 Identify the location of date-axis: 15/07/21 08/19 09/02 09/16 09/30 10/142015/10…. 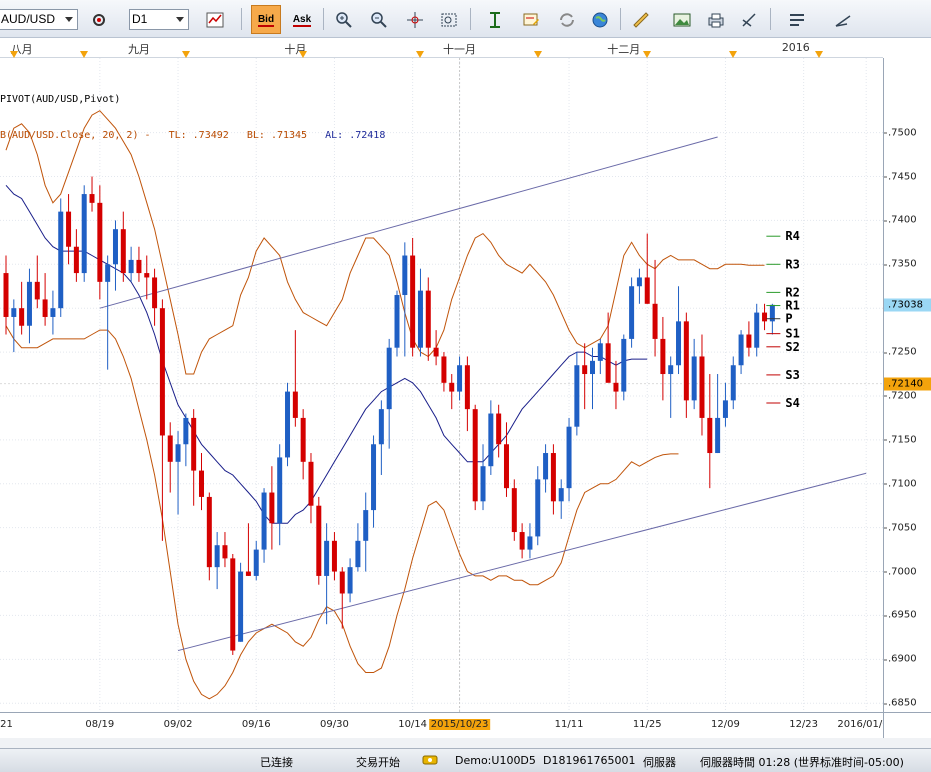
(447, 725).